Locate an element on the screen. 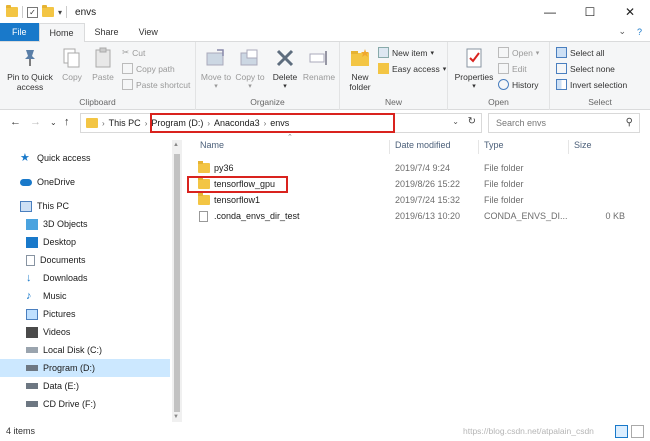 Image resolution: width=650 pixels, height=441 pixels. scroll-up-icon: ▲ is located at coordinates (176, 145).